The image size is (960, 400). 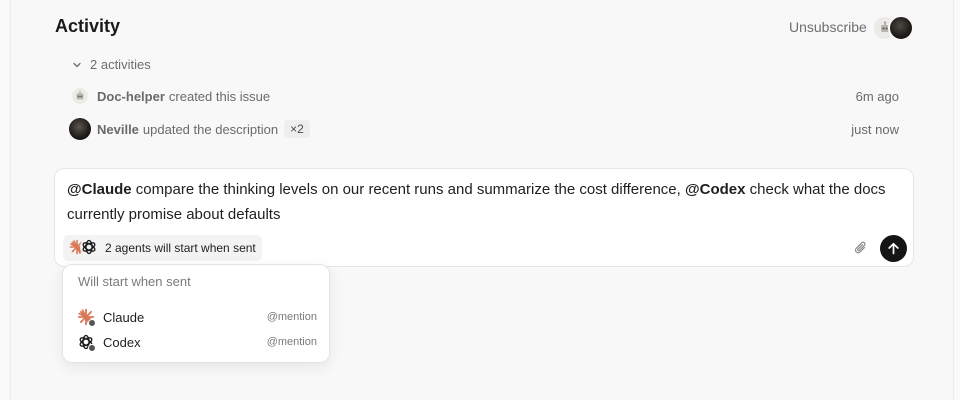 What do you see at coordinates (77, 64) in the screenshot?
I see `chevron-down-icon` at bounding box center [77, 64].